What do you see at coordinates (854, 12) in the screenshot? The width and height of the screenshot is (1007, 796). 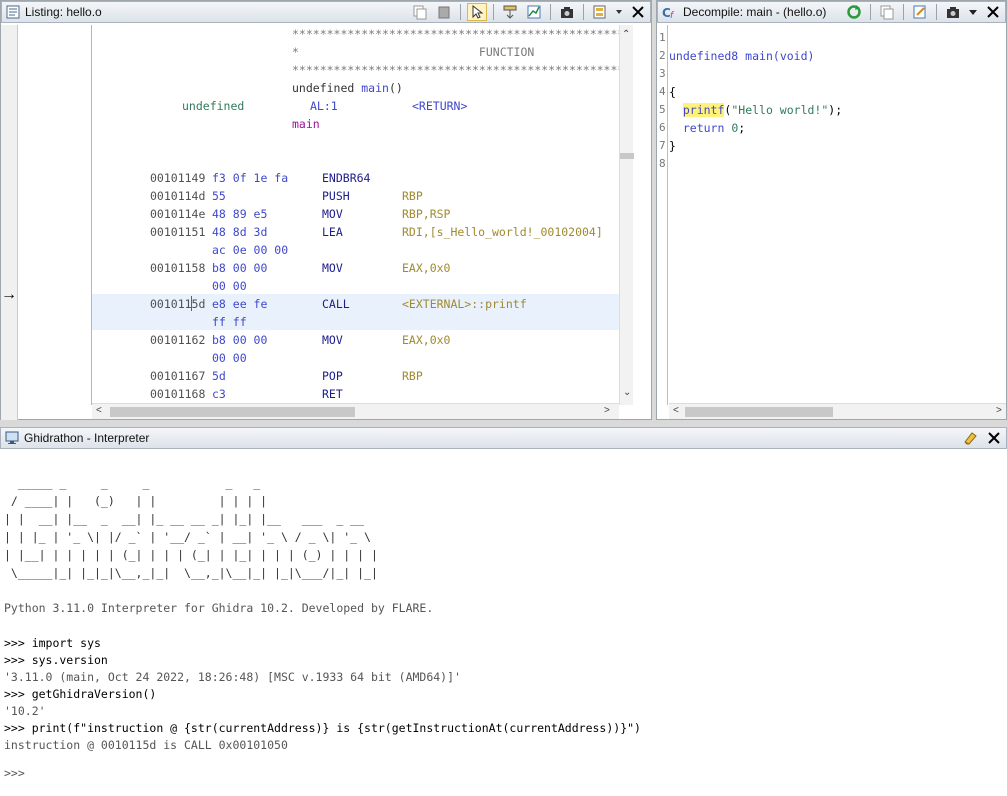 I see `refresh-icon` at bounding box center [854, 12].